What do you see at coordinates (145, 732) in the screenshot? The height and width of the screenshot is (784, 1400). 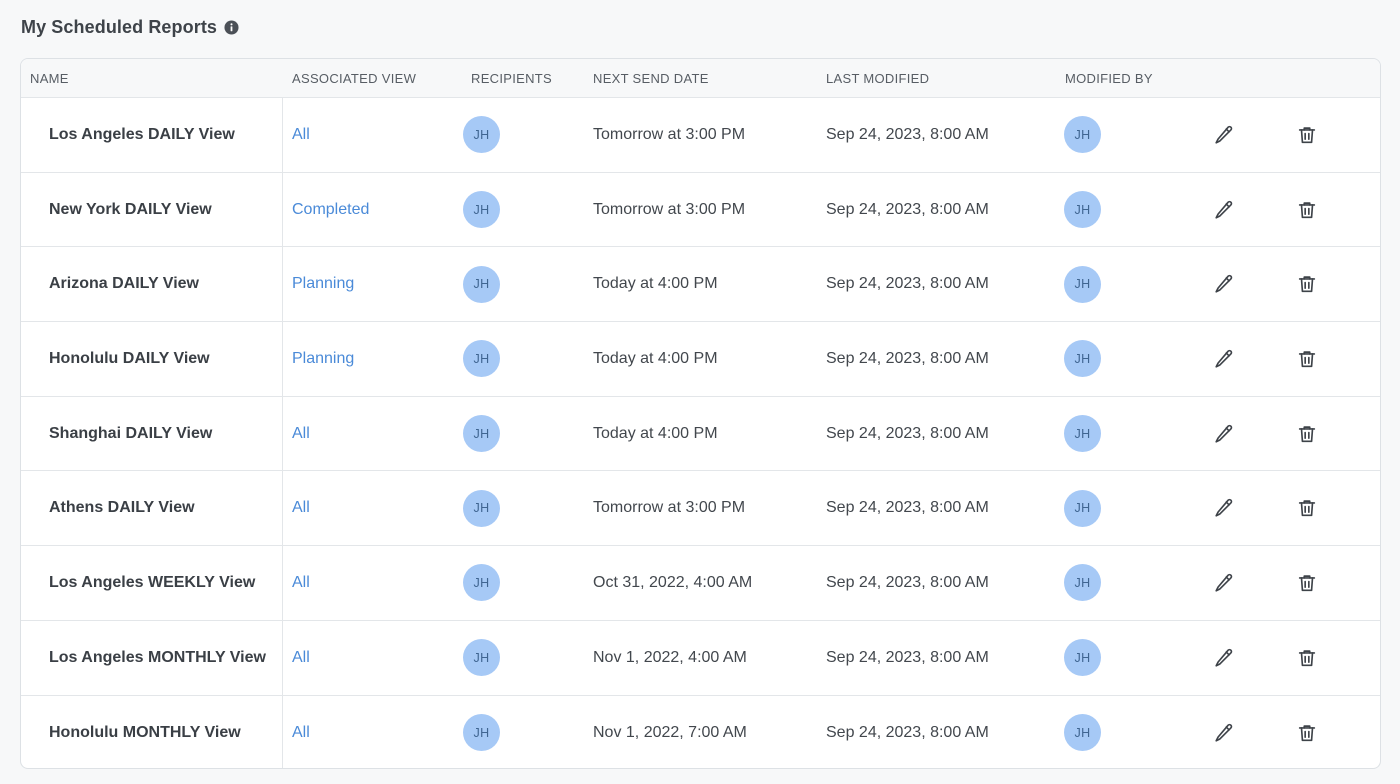 I see `report-name: Honolulu MONTHLY View` at bounding box center [145, 732].